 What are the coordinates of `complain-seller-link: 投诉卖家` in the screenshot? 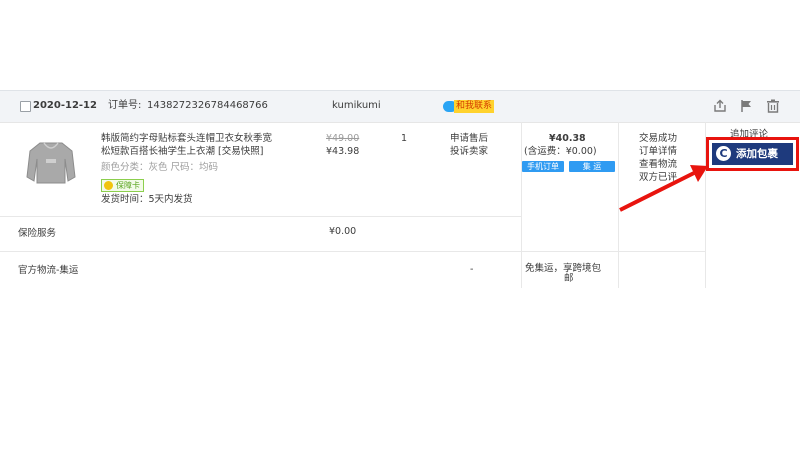 It's located at (469, 151).